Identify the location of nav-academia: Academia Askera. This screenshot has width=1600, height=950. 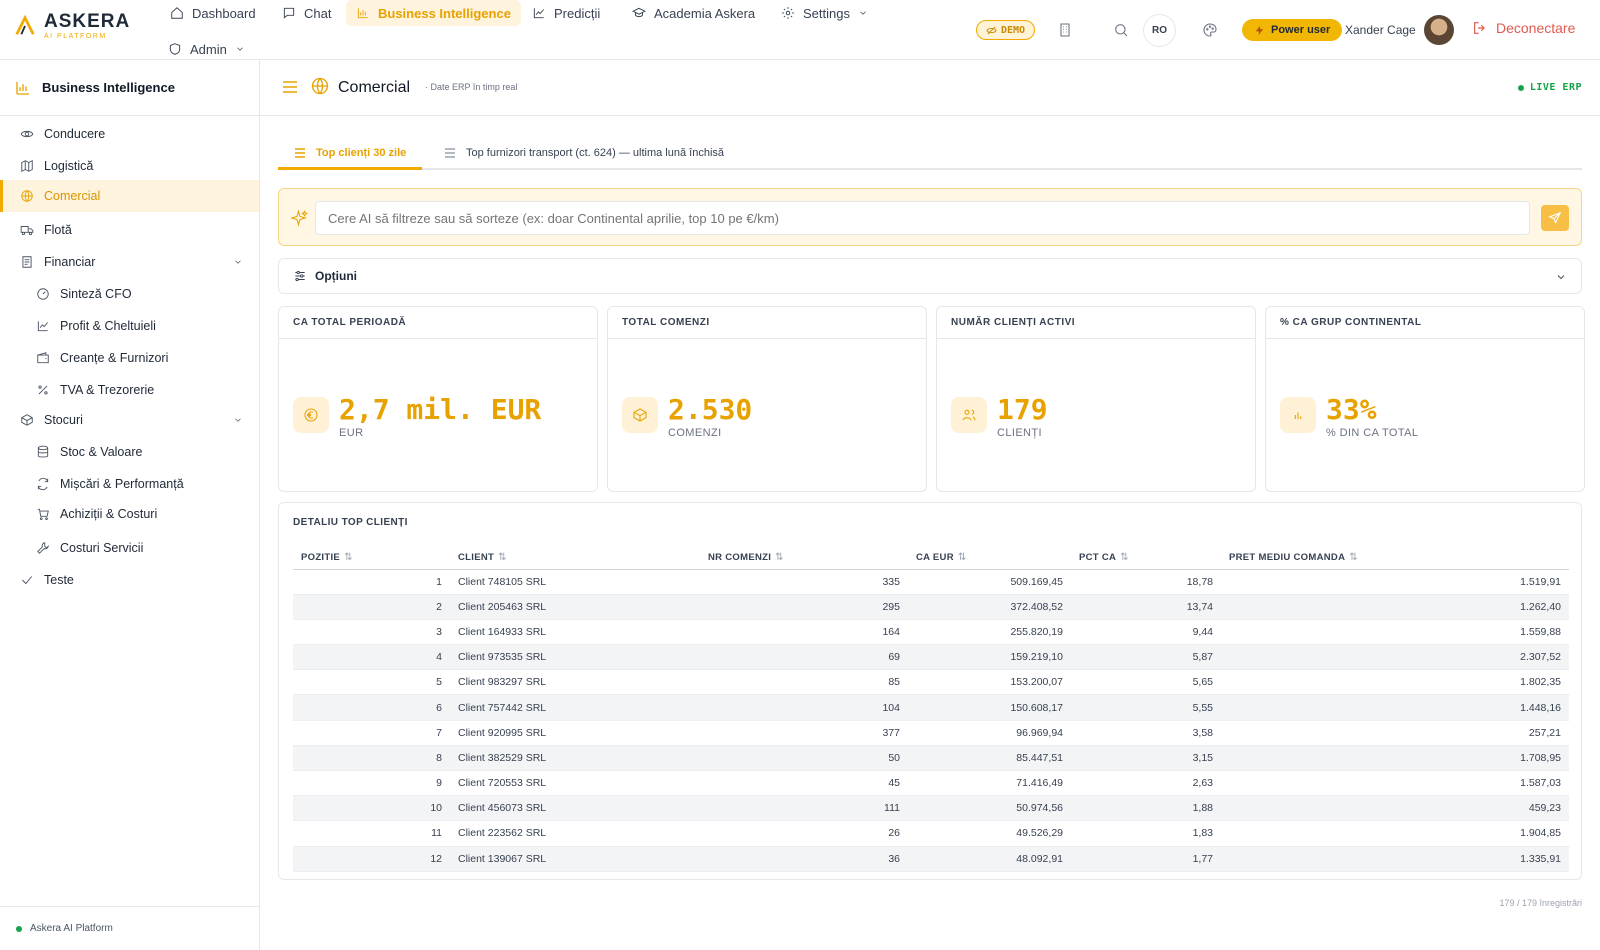
(693, 13).